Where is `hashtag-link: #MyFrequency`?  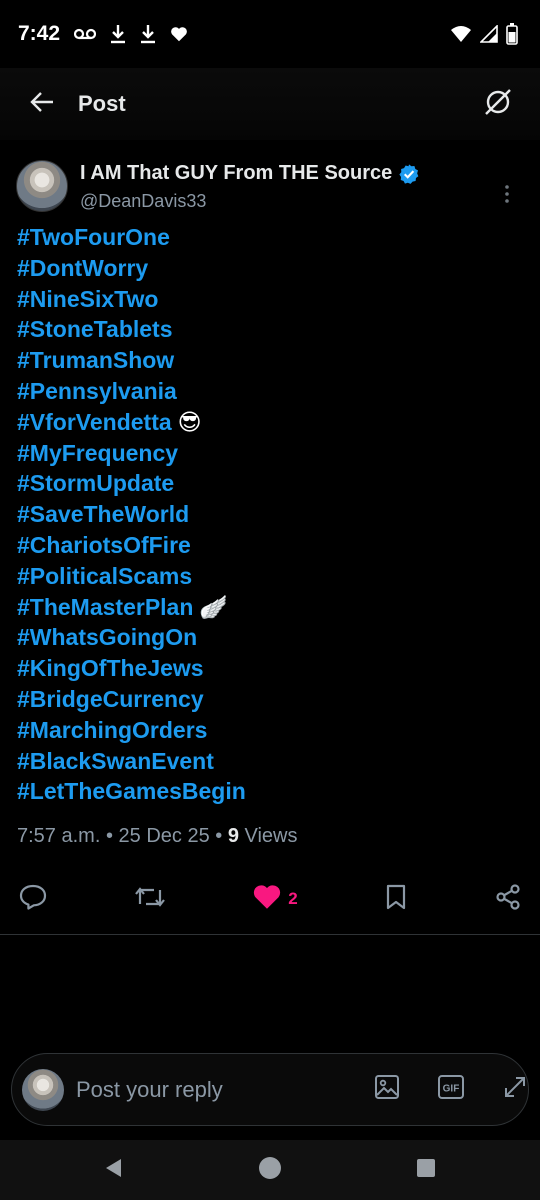
hashtag-link: #MyFrequency is located at coordinates (270, 453).